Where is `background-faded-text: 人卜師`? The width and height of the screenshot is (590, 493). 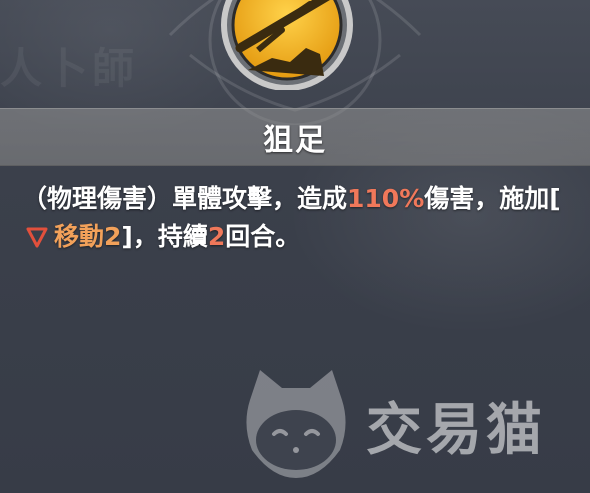
background-faded-text: 人卜師 is located at coordinates (69, 68).